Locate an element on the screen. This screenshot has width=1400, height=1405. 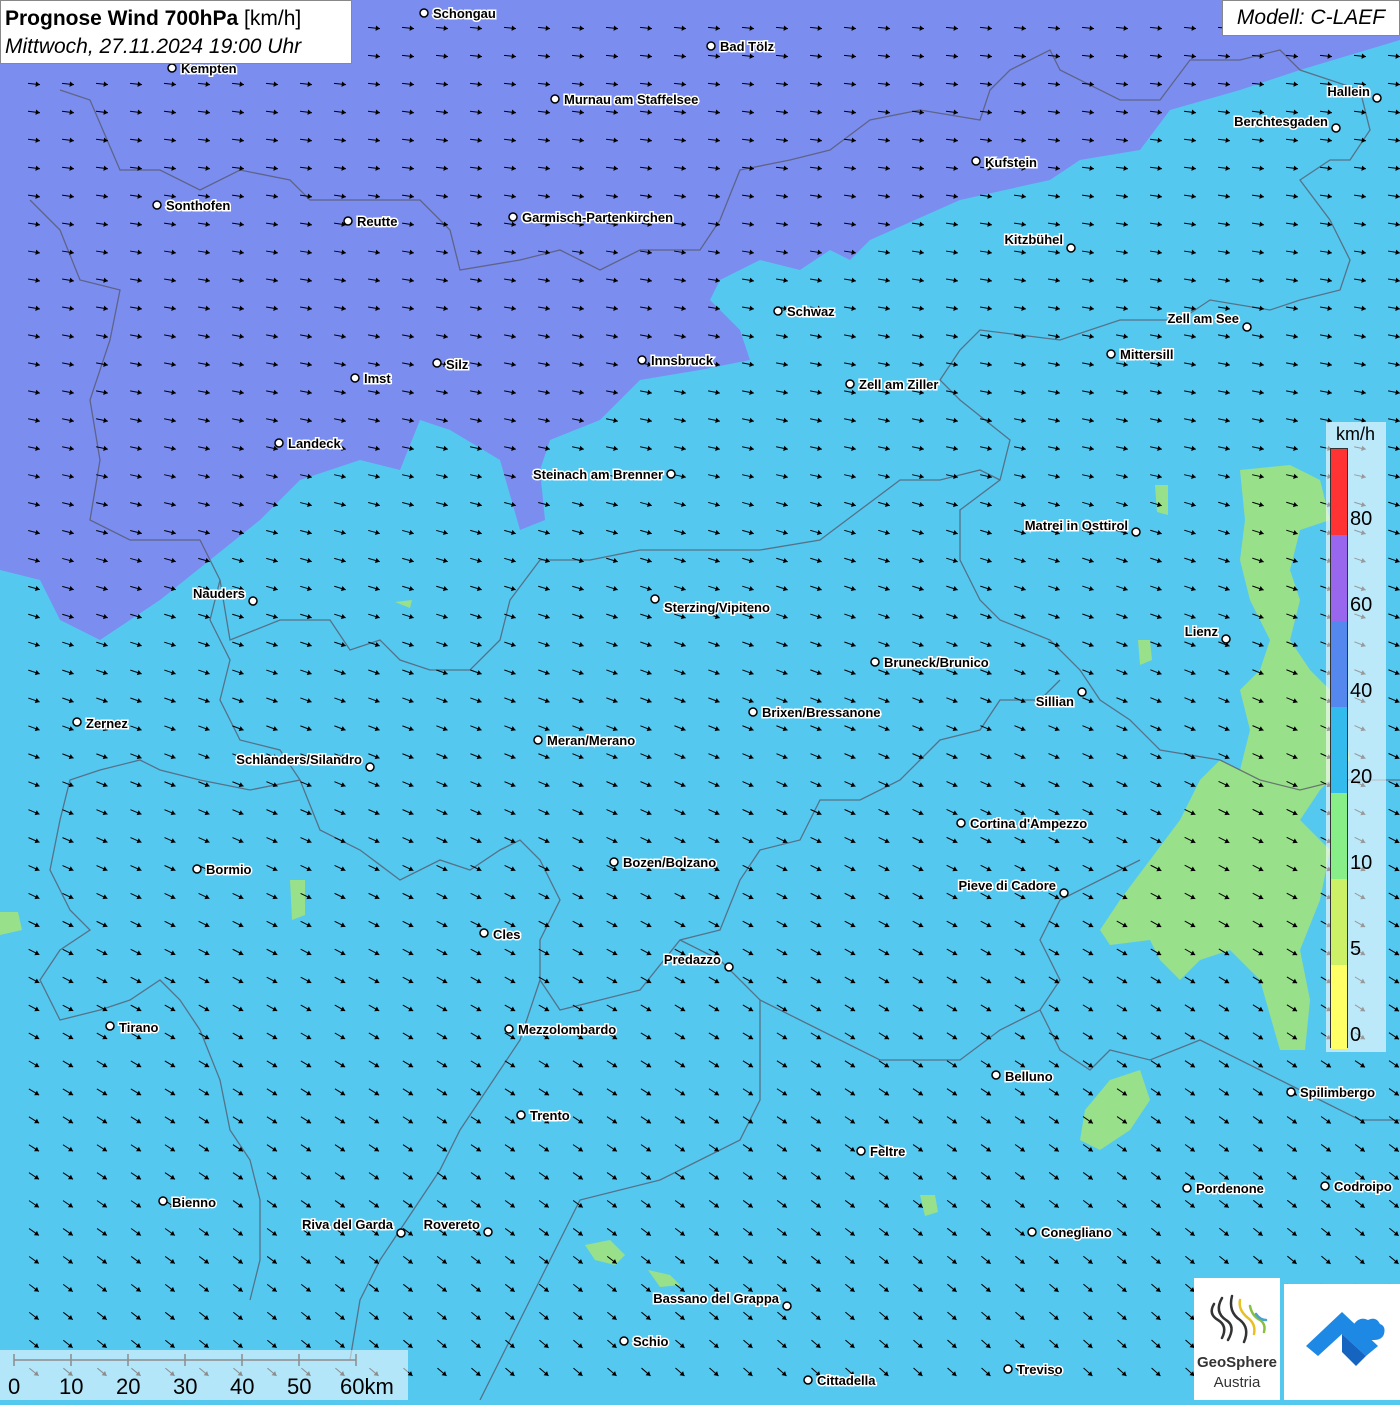
geosphere-logo: GeoSphere Austria is located at coordinates (1237, 1339).